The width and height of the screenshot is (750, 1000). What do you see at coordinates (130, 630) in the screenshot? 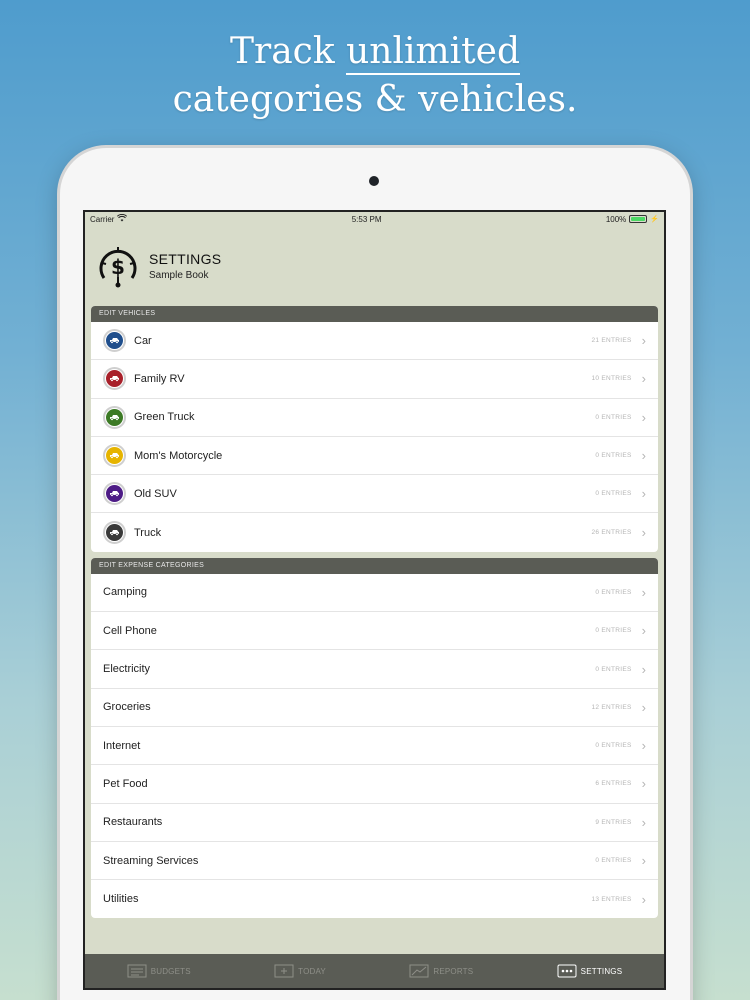
I see `category-name: Cell Phone` at bounding box center [130, 630].